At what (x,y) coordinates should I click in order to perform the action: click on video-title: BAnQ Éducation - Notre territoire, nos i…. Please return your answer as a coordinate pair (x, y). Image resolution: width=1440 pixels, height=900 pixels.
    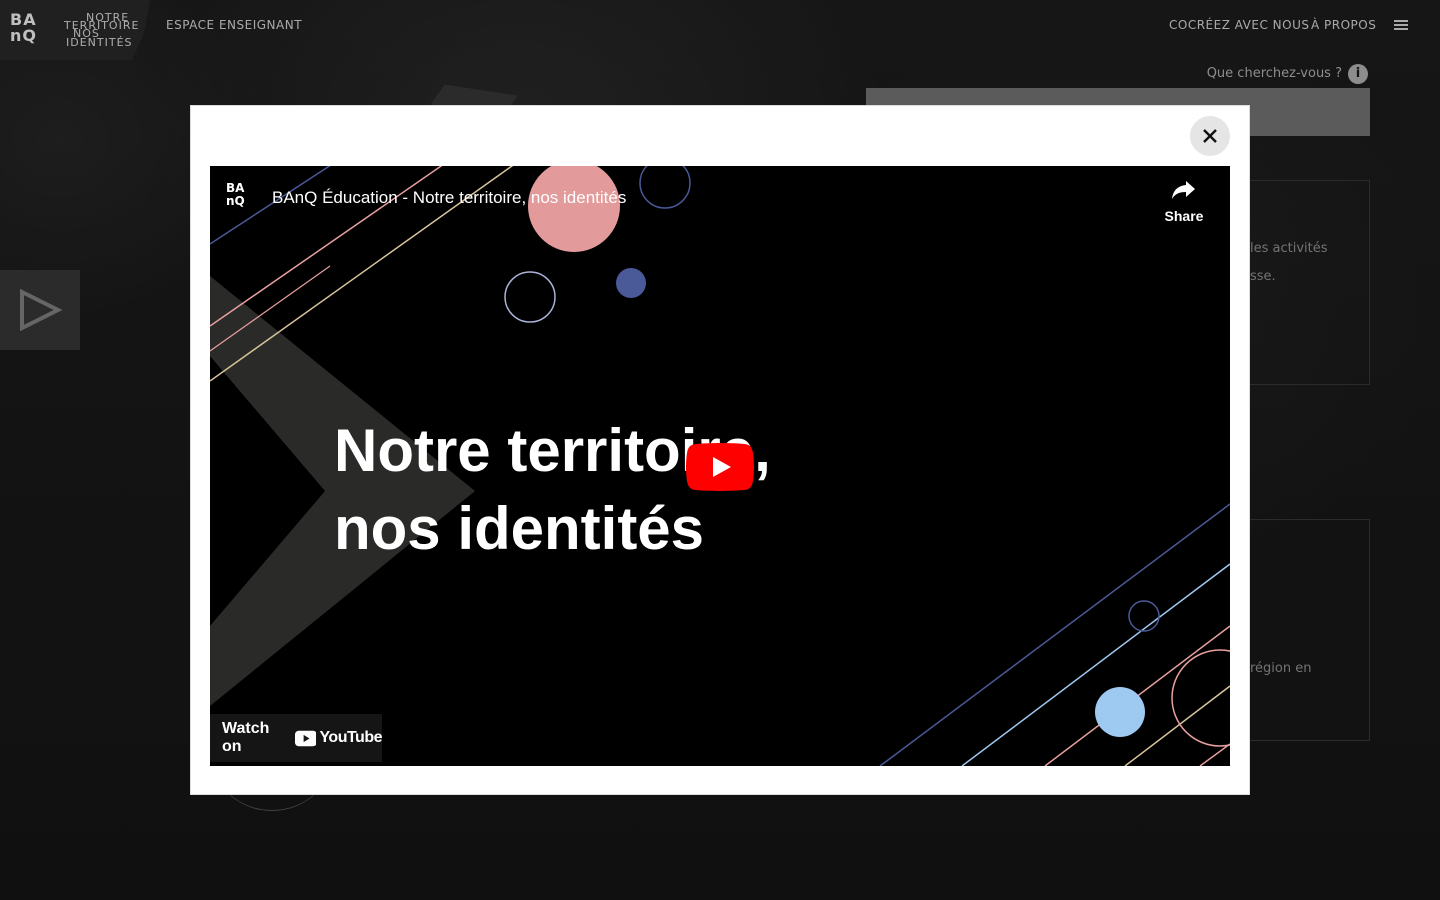
    Looking at the image, I should click on (449, 198).